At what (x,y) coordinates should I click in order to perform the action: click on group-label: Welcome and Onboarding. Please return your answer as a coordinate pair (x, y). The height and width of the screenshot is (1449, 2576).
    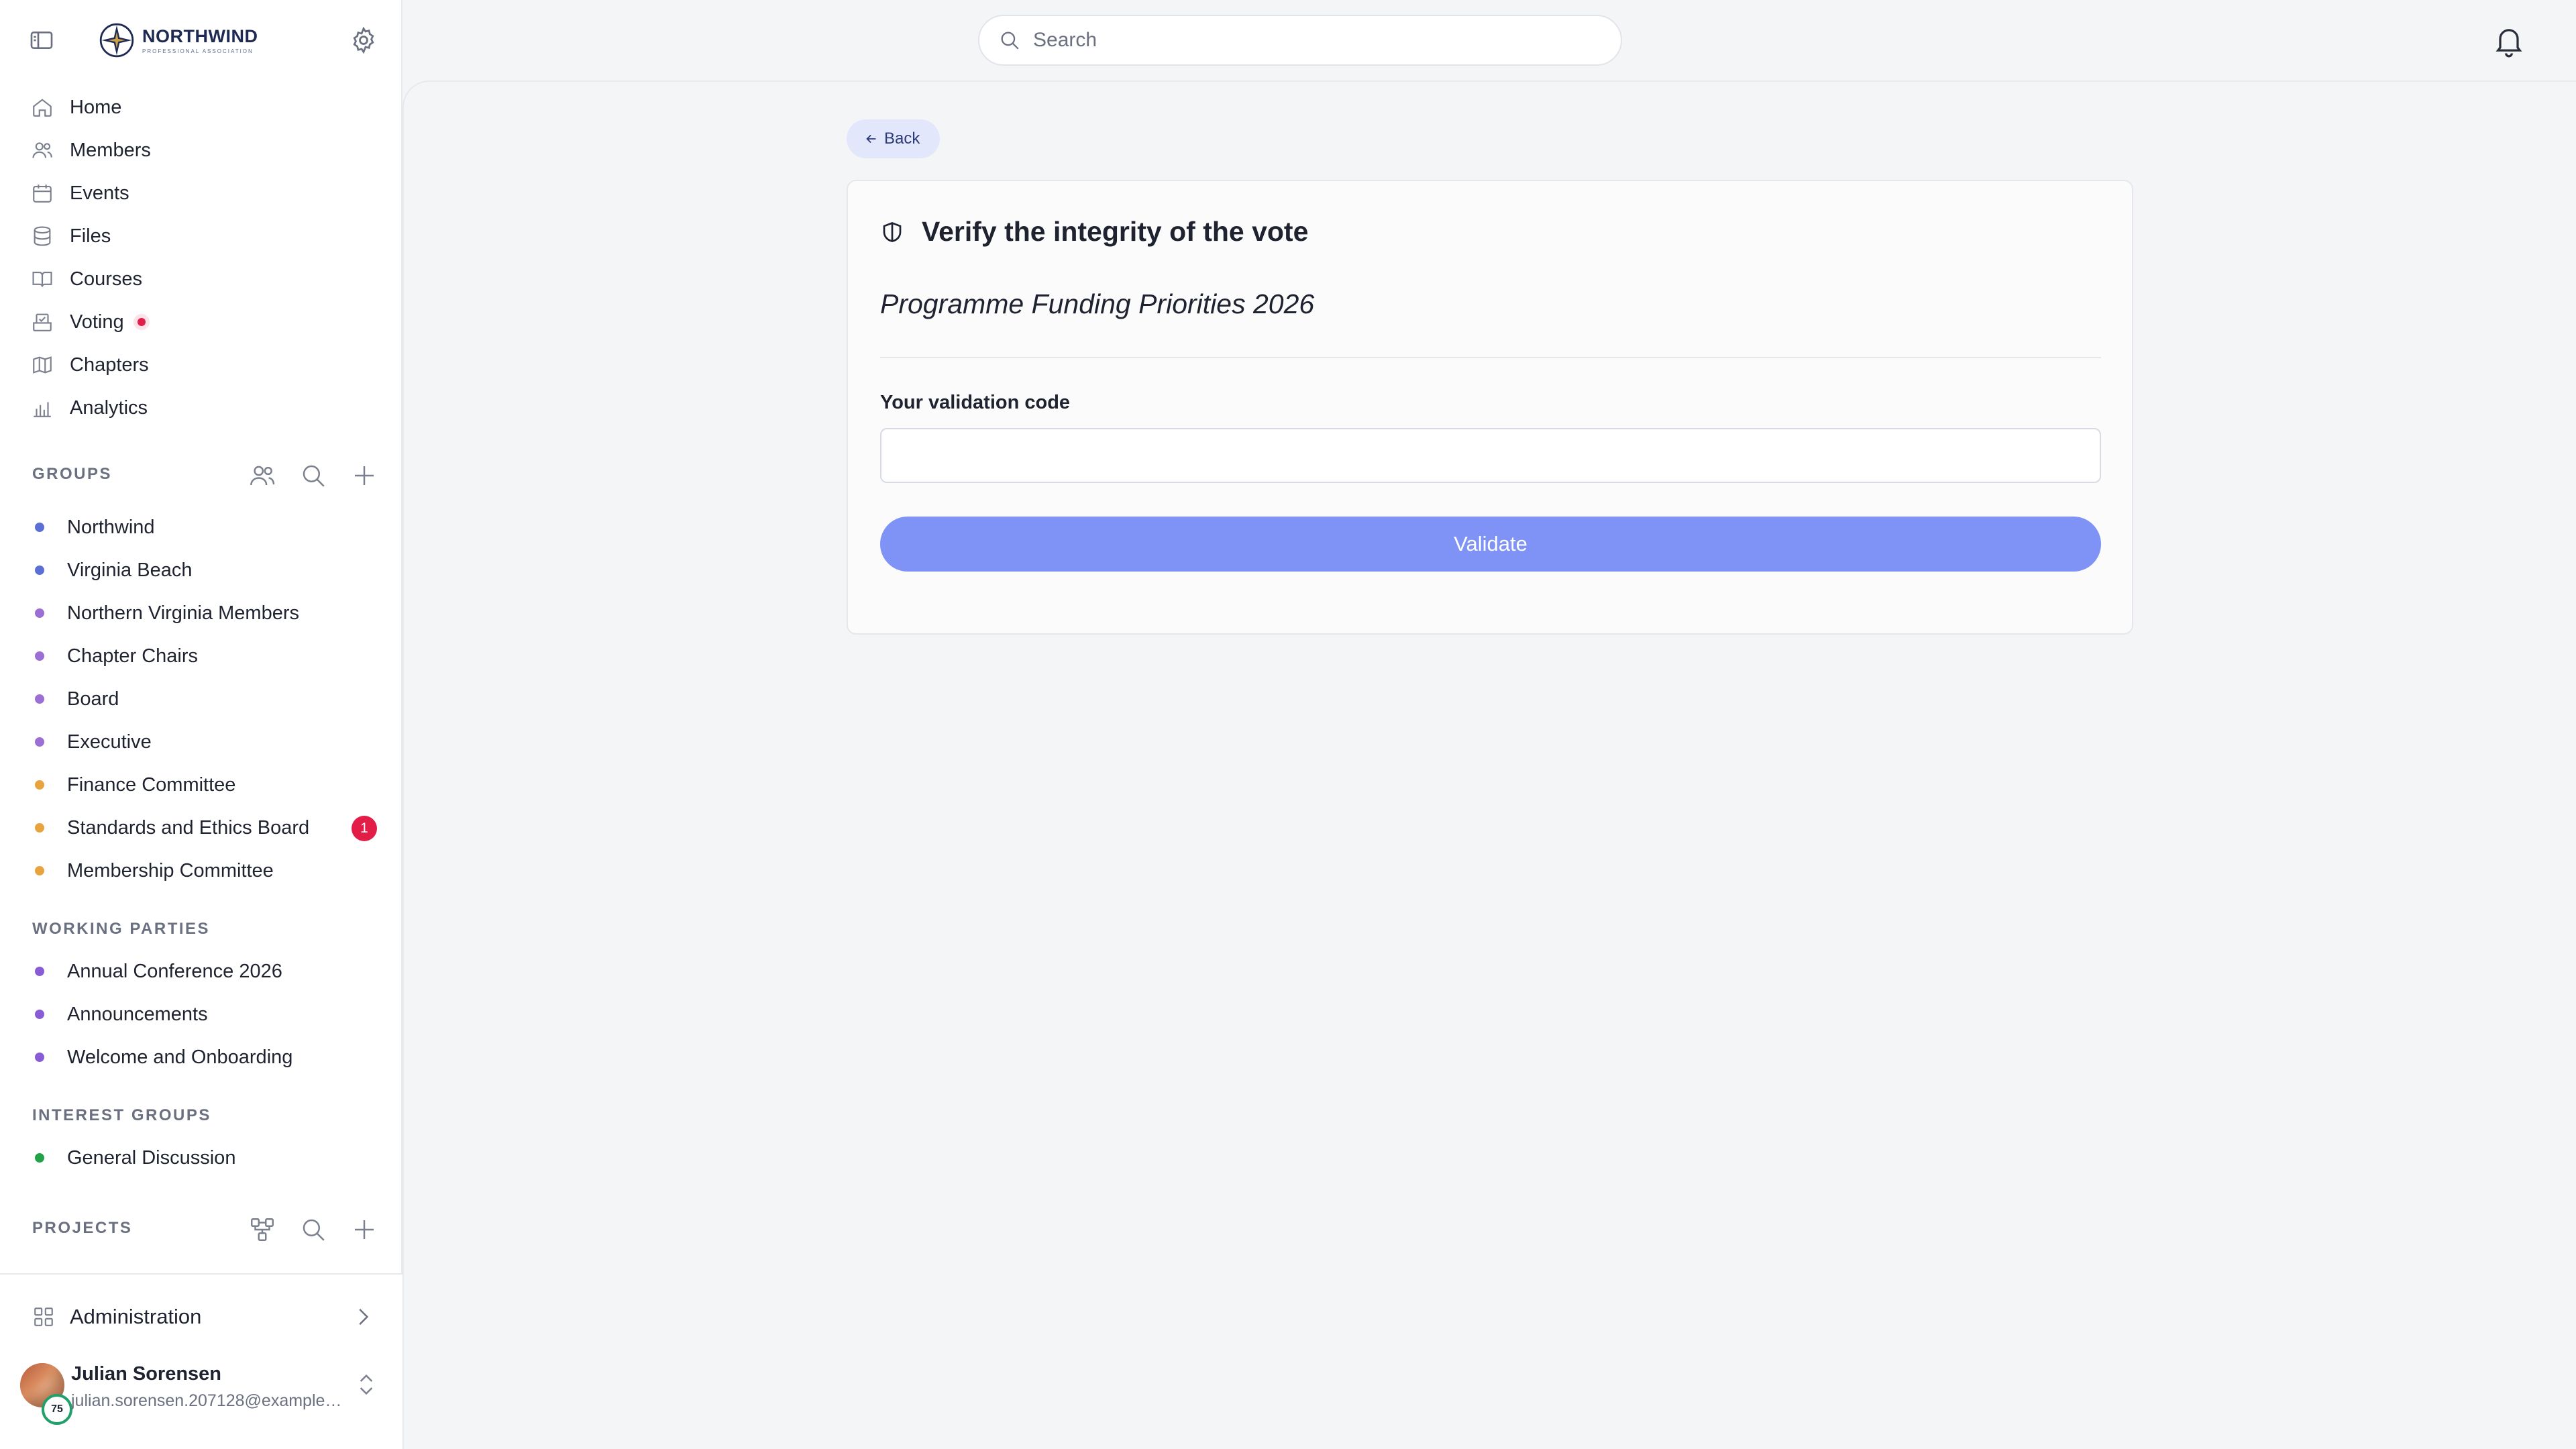
    Looking at the image, I should click on (180, 1057).